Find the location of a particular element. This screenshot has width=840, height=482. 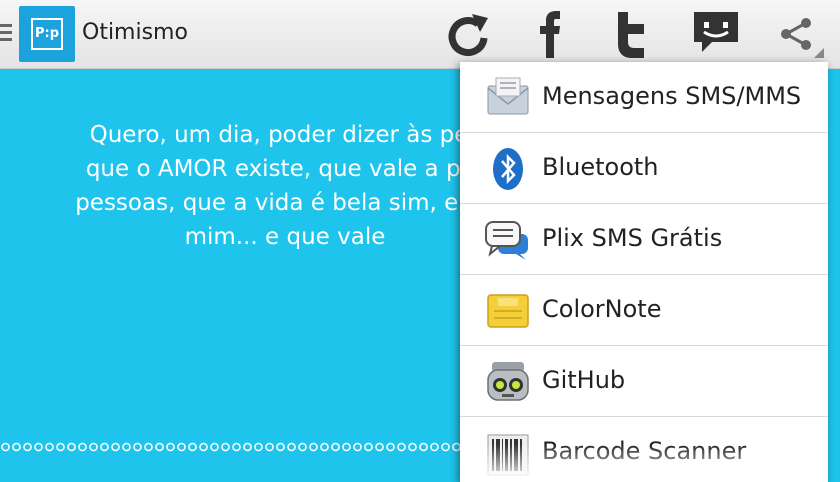

refresh-button is located at coordinates (468, 34).